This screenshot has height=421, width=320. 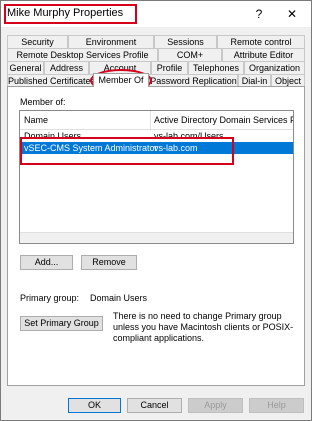 What do you see at coordinates (189, 136) in the screenshot?
I see `list-item-folder: vs-lab.com/Users` at bounding box center [189, 136].